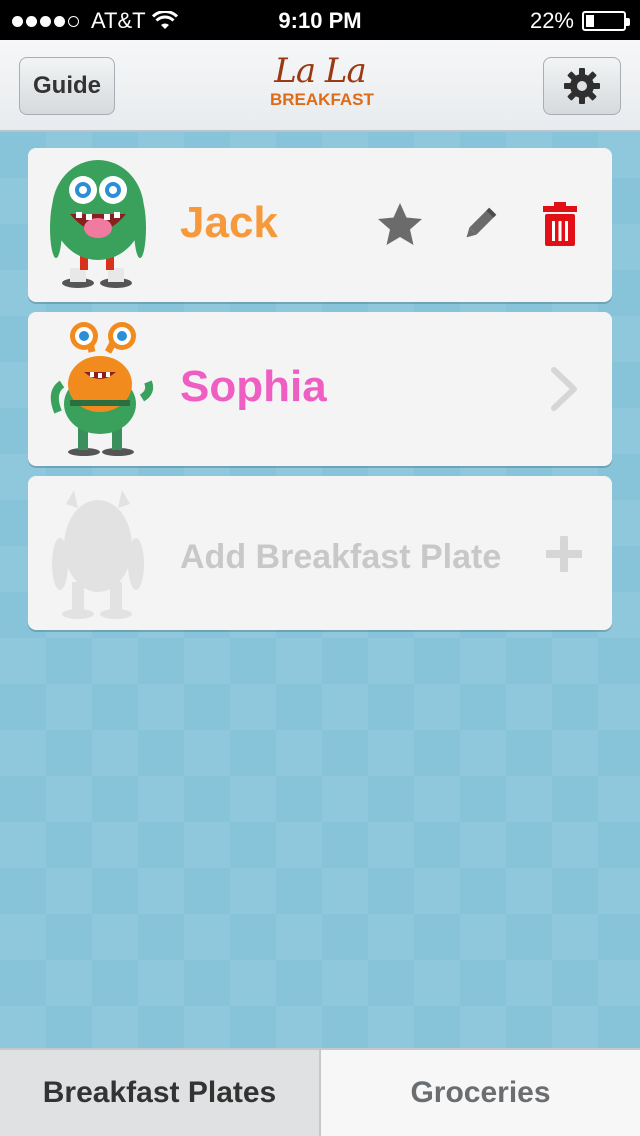  Describe the element at coordinates (551, 20) in the screenshot. I see `battery-percent: 22%` at that location.